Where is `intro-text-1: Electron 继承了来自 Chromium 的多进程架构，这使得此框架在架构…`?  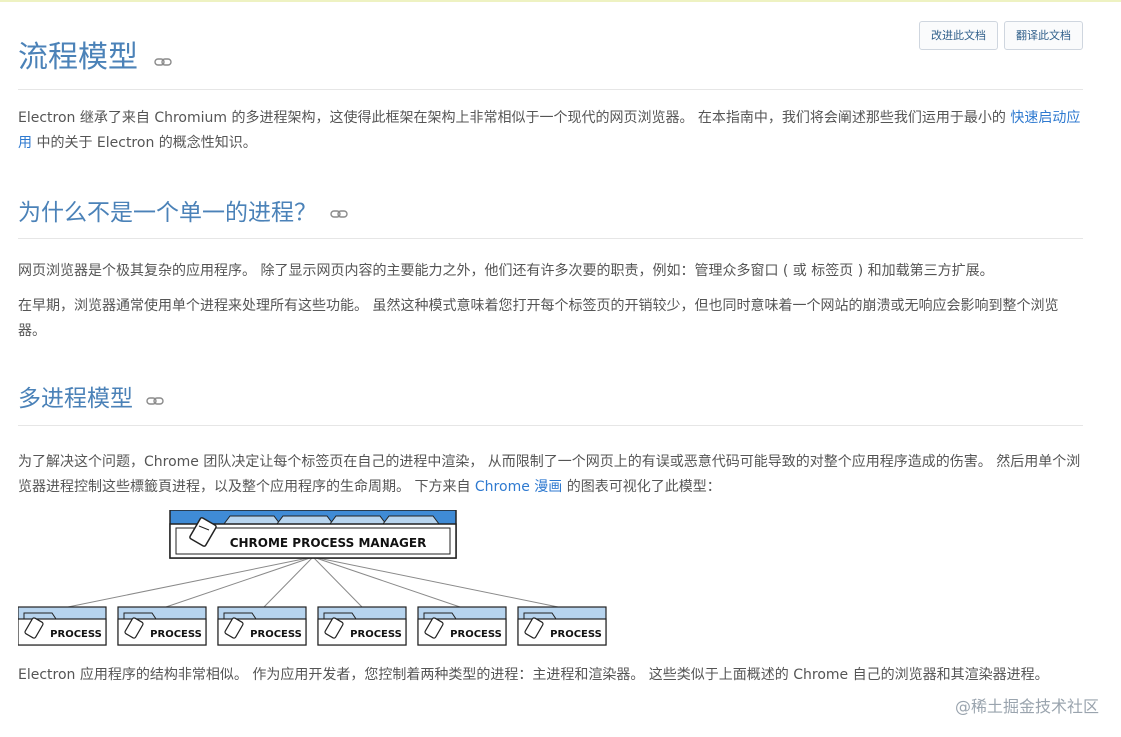
intro-text-1: Electron 继承了来自 Chromium 的多进程架构，这使得此框架在架构… is located at coordinates (514, 117).